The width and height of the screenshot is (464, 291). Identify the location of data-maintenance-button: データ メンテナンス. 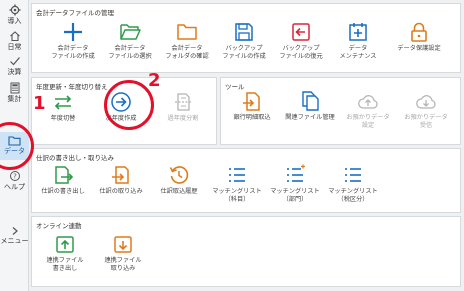
(358, 41).